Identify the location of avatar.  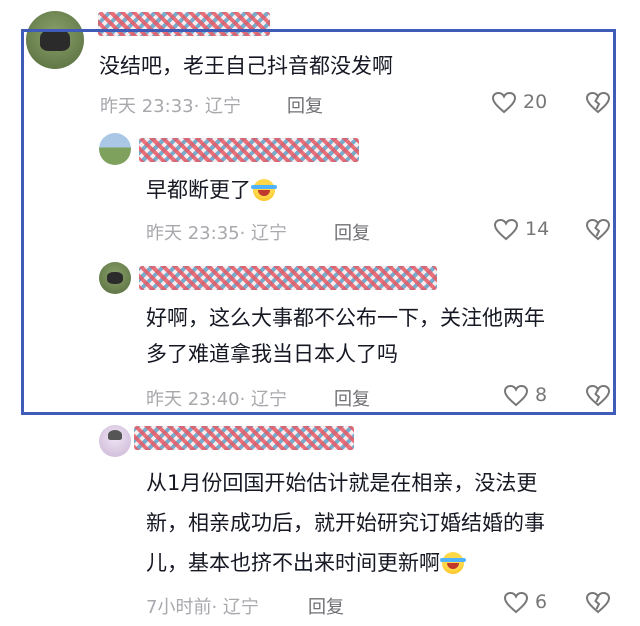
(115, 441).